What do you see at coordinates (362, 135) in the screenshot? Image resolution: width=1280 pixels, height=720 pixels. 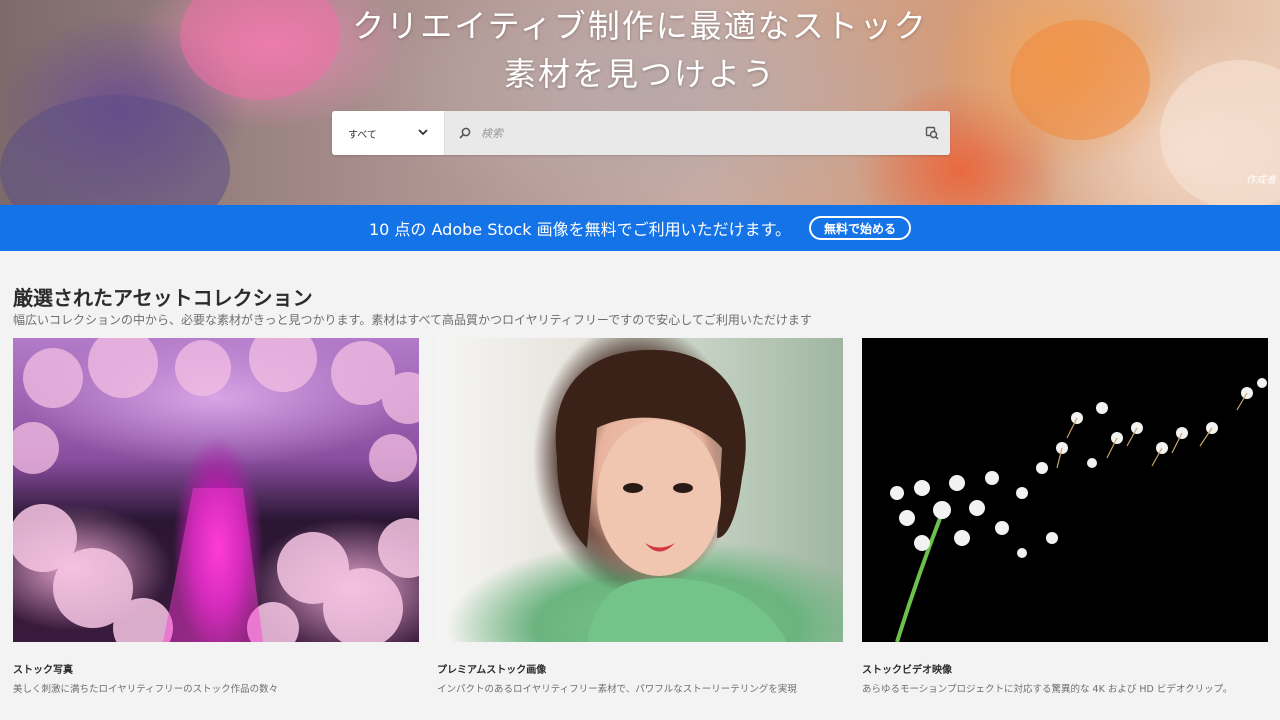 I see `search-category-label: すべて` at bounding box center [362, 135].